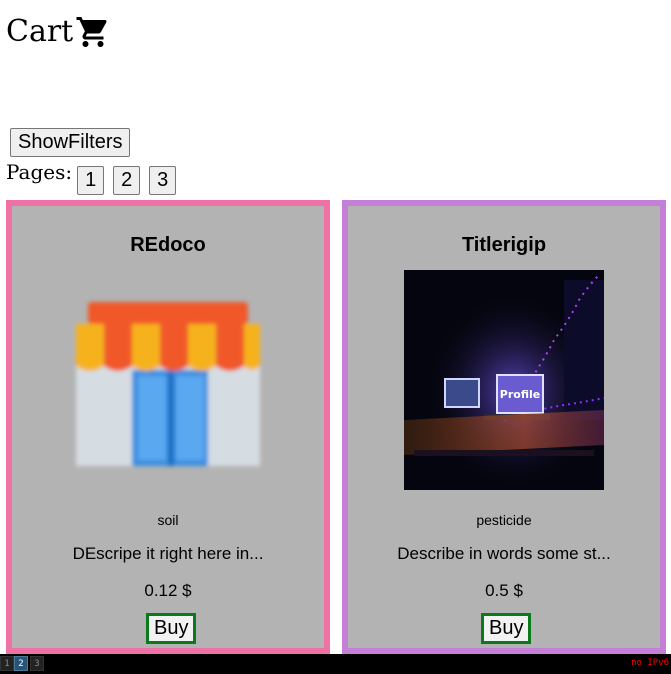  Describe the element at coordinates (39, 172) in the screenshot. I see `pages-label: Pages:` at that location.